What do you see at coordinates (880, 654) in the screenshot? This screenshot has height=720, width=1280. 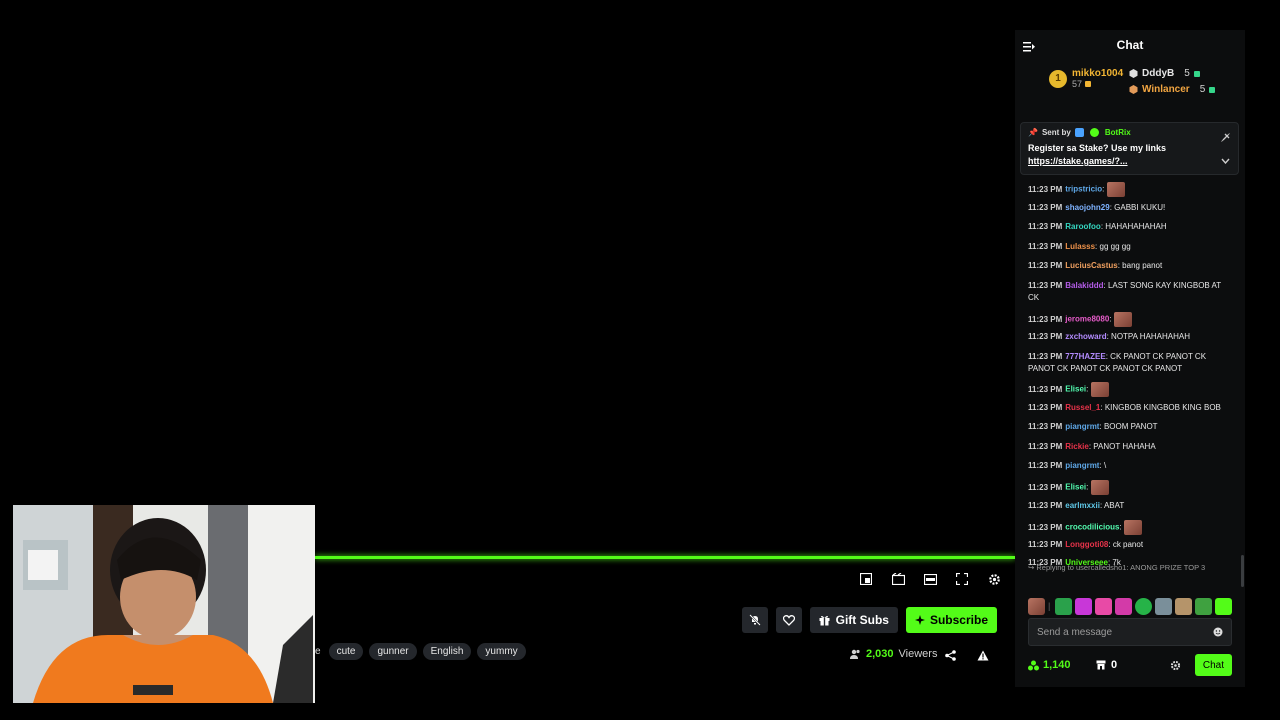 I see `viewer-number: 2,030` at bounding box center [880, 654].